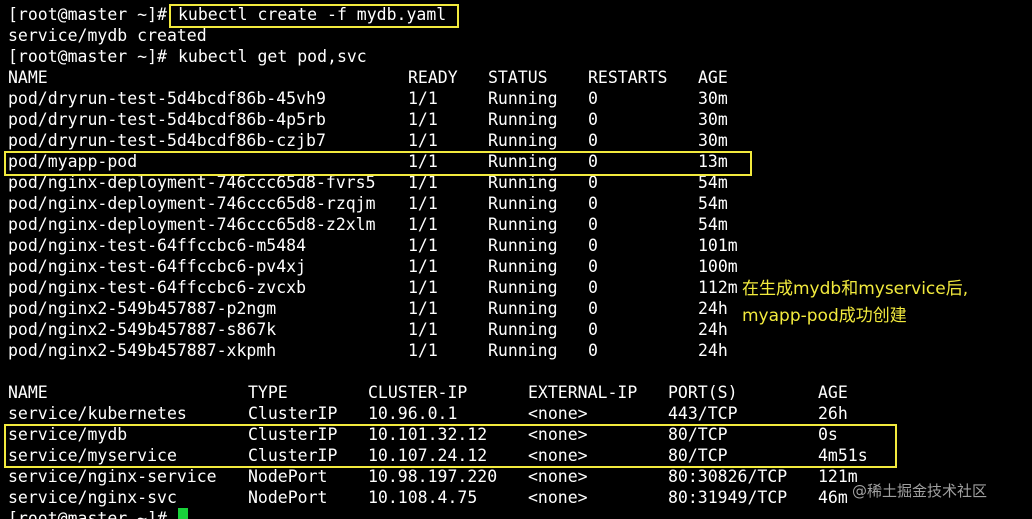 Image resolution: width=1032 pixels, height=519 pixels. I want to click on pod-name: pod/dryrun-test-5d4bcdf86b-czjb7, so click(167, 140).